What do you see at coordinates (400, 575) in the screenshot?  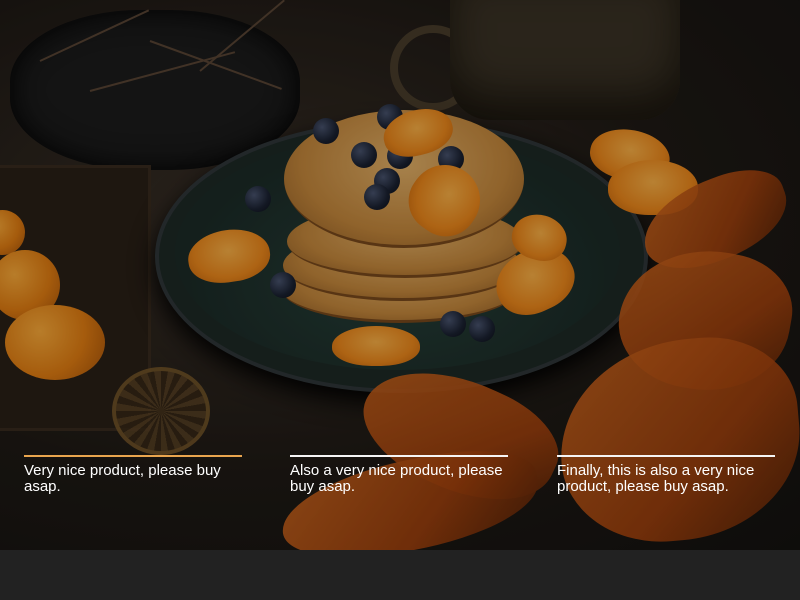 I see `footer-band` at bounding box center [400, 575].